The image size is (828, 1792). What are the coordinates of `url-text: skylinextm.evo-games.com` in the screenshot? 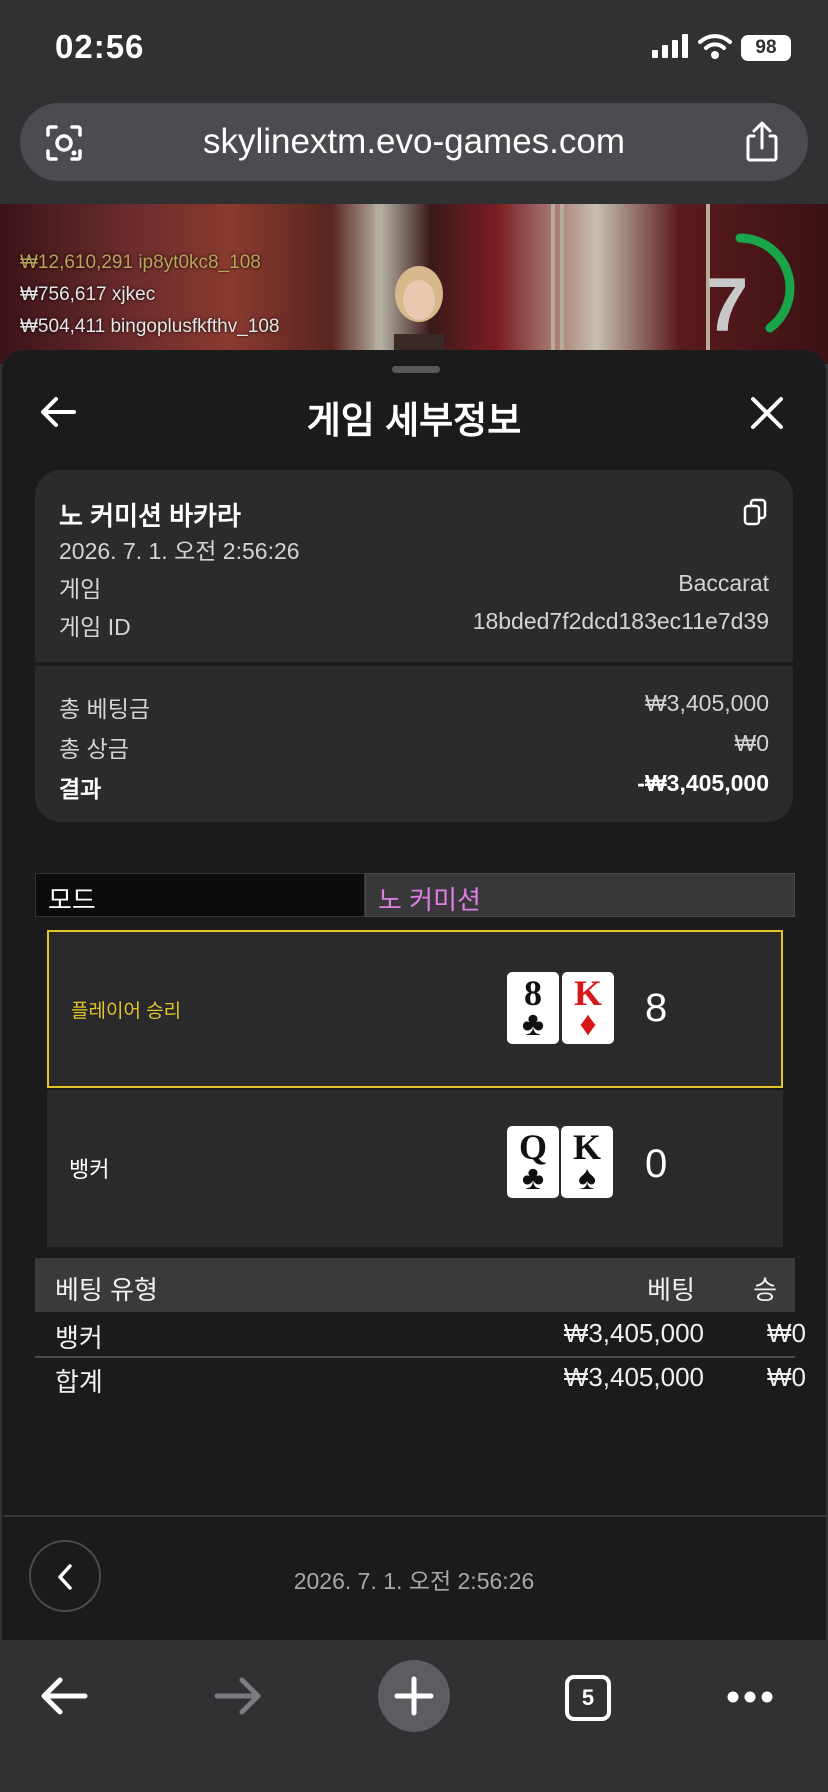 It's located at (414, 142).